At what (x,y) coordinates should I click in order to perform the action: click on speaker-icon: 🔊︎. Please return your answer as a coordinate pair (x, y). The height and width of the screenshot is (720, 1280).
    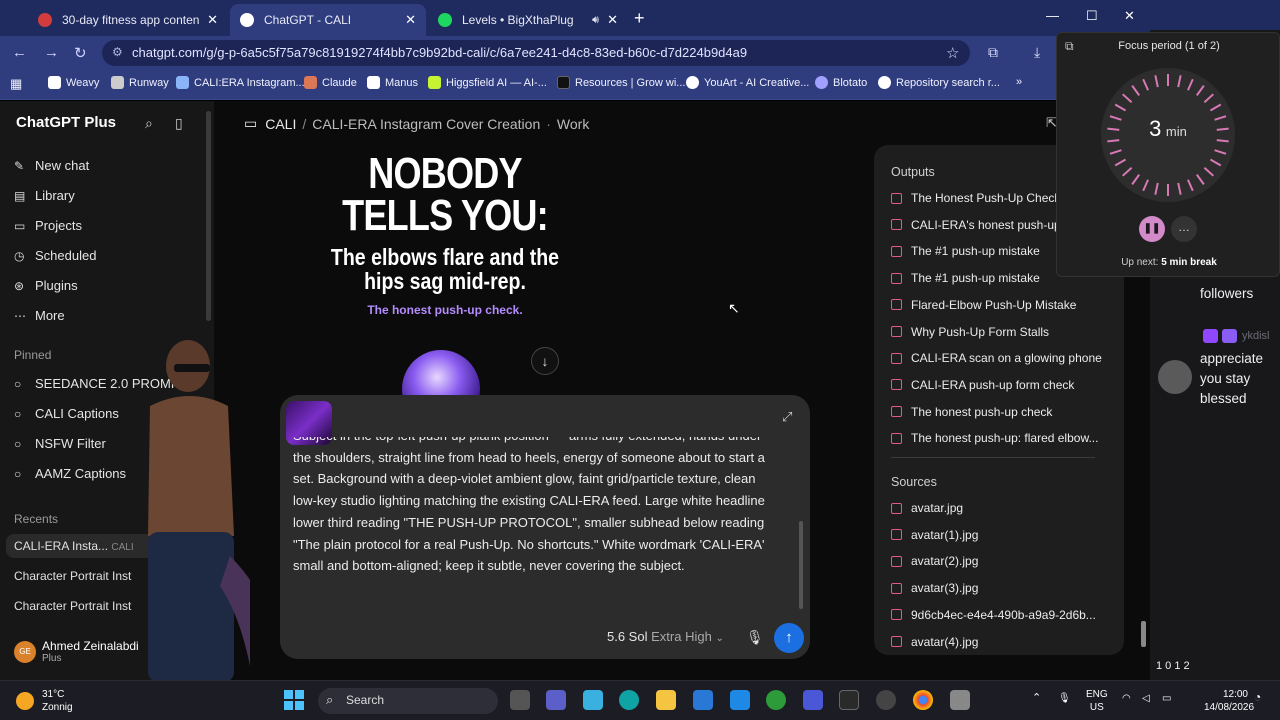
    Looking at the image, I should click on (595, 20).